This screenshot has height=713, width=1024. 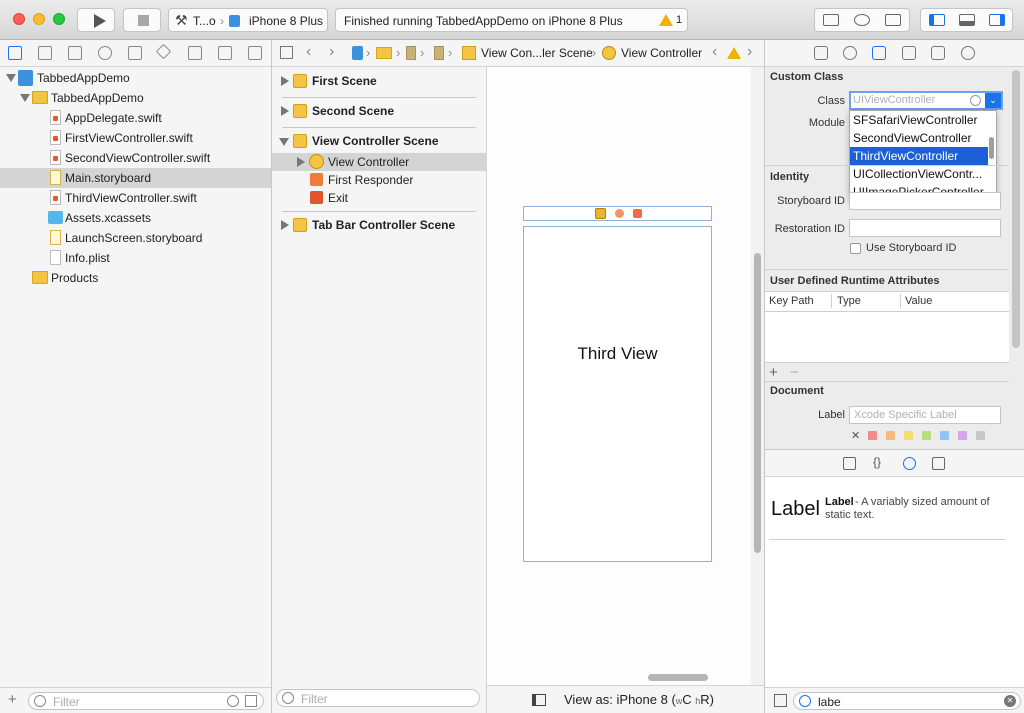 What do you see at coordinates (919, 138) in the screenshot?
I see `class-option: SecondViewController` at bounding box center [919, 138].